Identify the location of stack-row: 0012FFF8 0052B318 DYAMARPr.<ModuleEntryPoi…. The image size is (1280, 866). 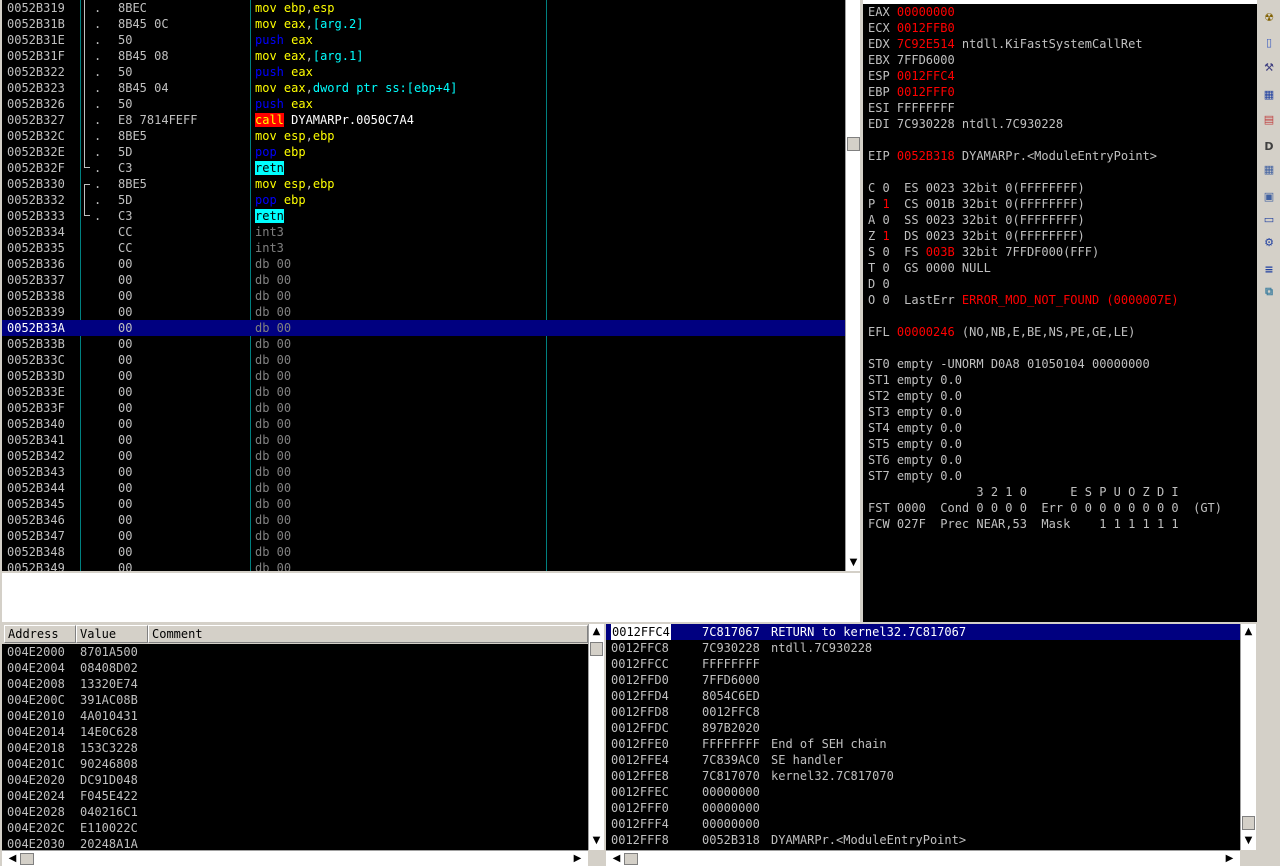
(923, 840).